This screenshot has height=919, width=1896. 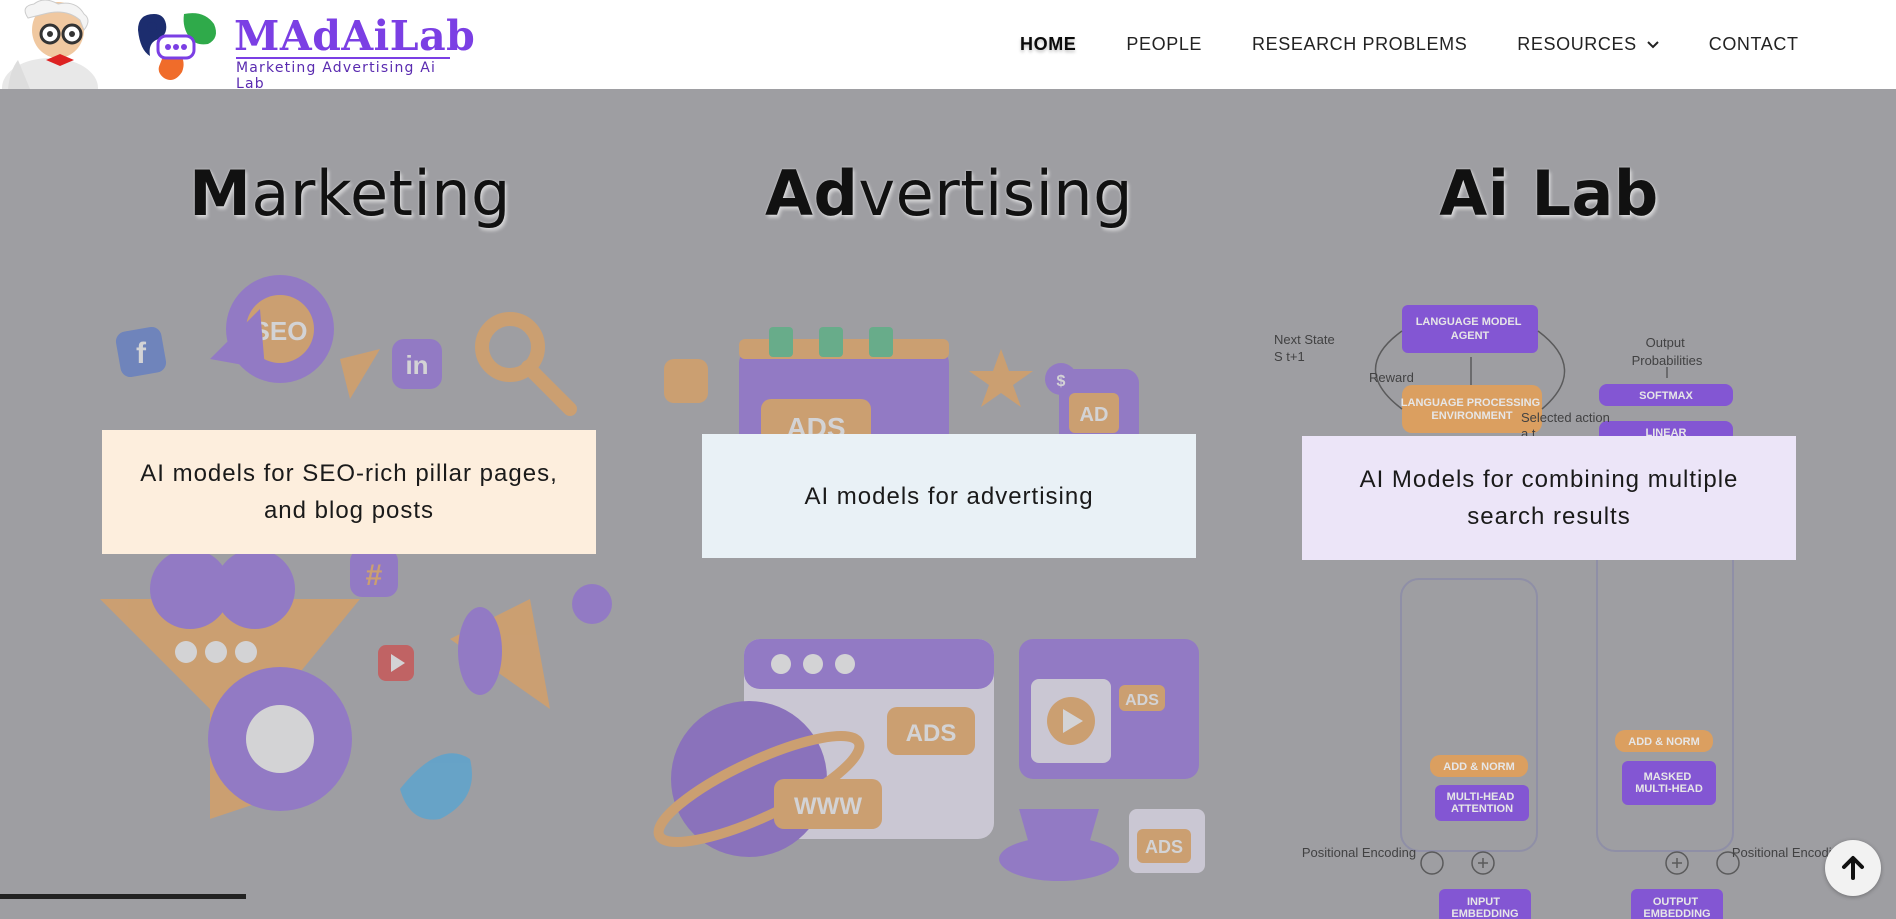 What do you see at coordinates (1483, 902) in the screenshot?
I see `ie-line1: INPUT` at bounding box center [1483, 902].